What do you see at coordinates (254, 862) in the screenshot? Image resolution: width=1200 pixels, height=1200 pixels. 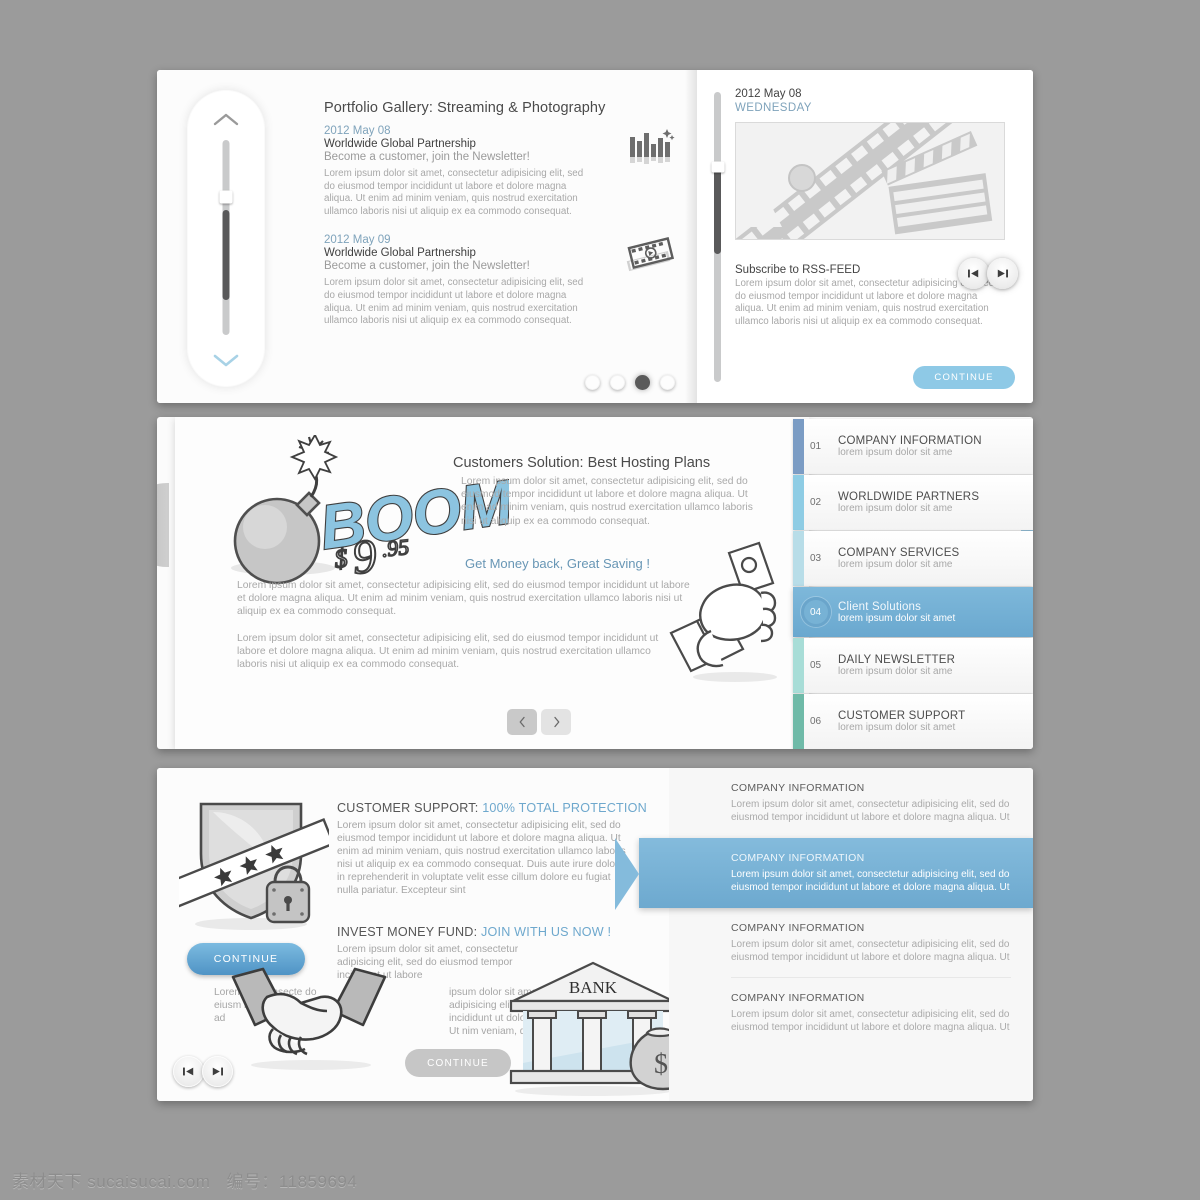 I see `shield-stars-padlock-icon` at bounding box center [254, 862].